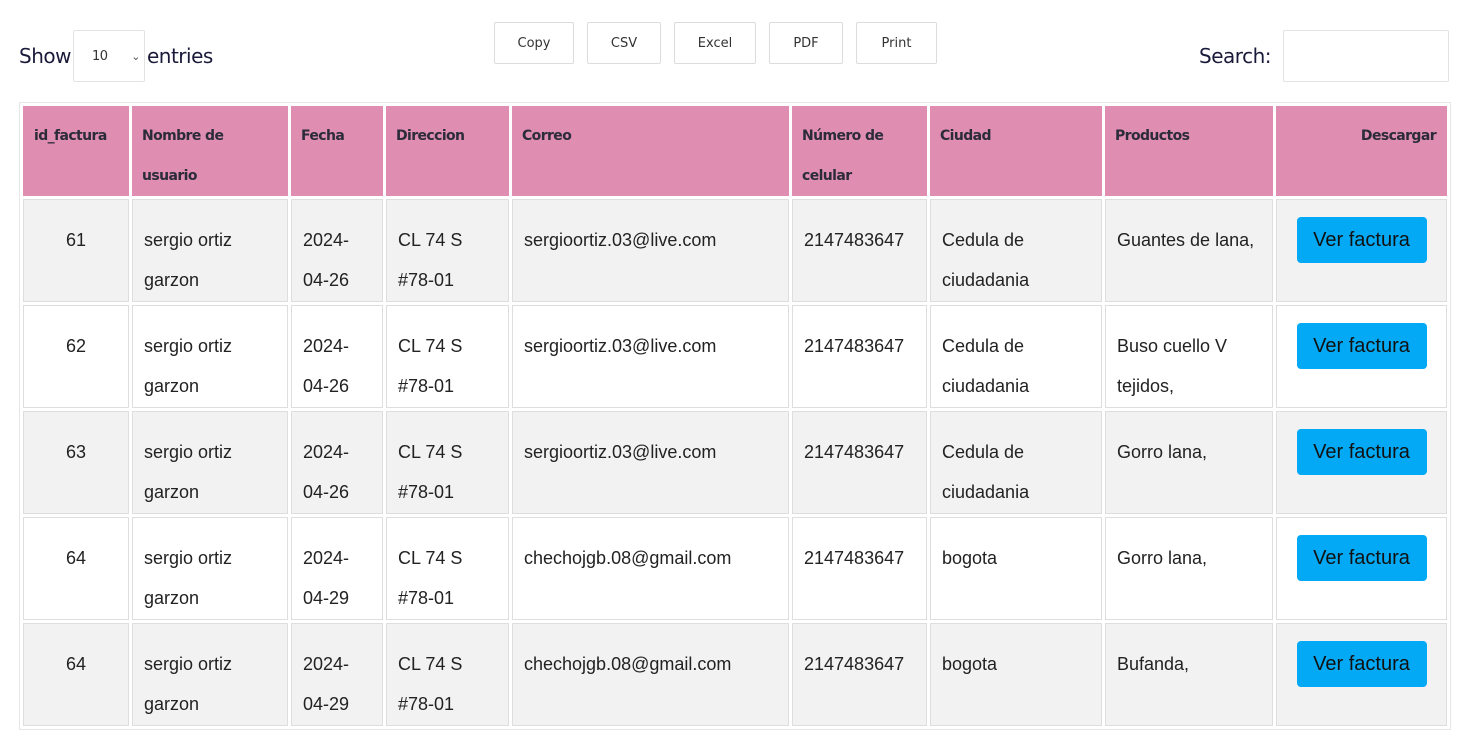 Image resolution: width=1469 pixels, height=730 pixels. I want to click on cell-id: 62, so click(76, 356).